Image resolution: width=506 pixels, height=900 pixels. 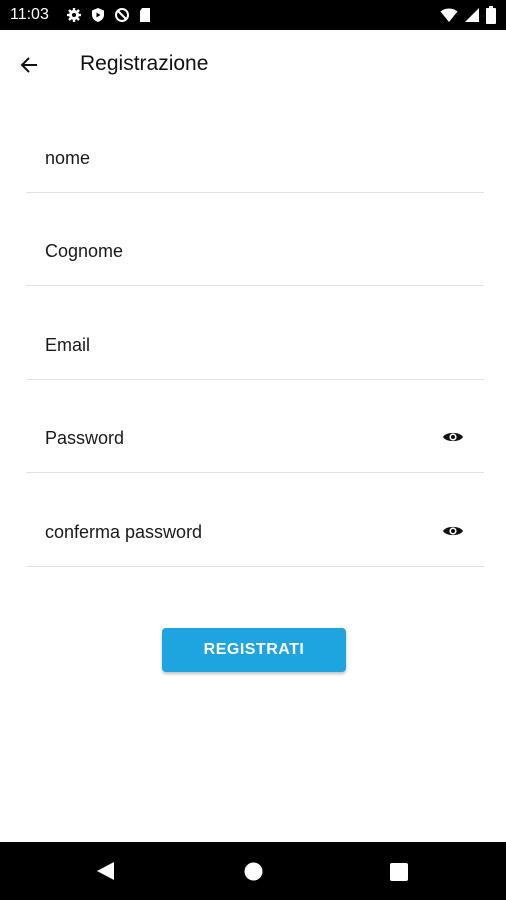 What do you see at coordinates (68, 158) in the screenshot?
I see `nome-field-label: nome` at bounding box center [68, 158].